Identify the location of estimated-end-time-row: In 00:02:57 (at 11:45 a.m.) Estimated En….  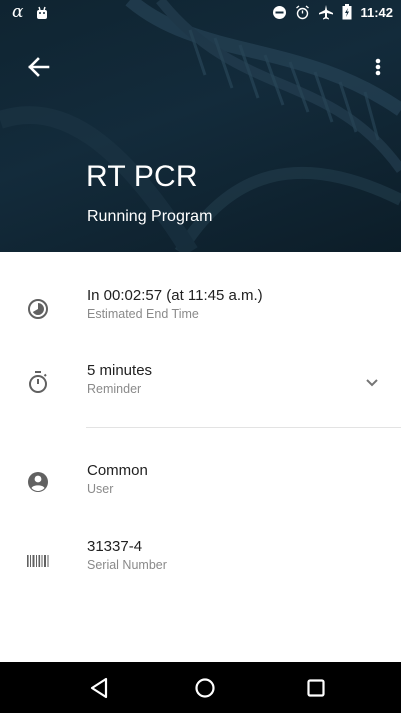
(200, 310).